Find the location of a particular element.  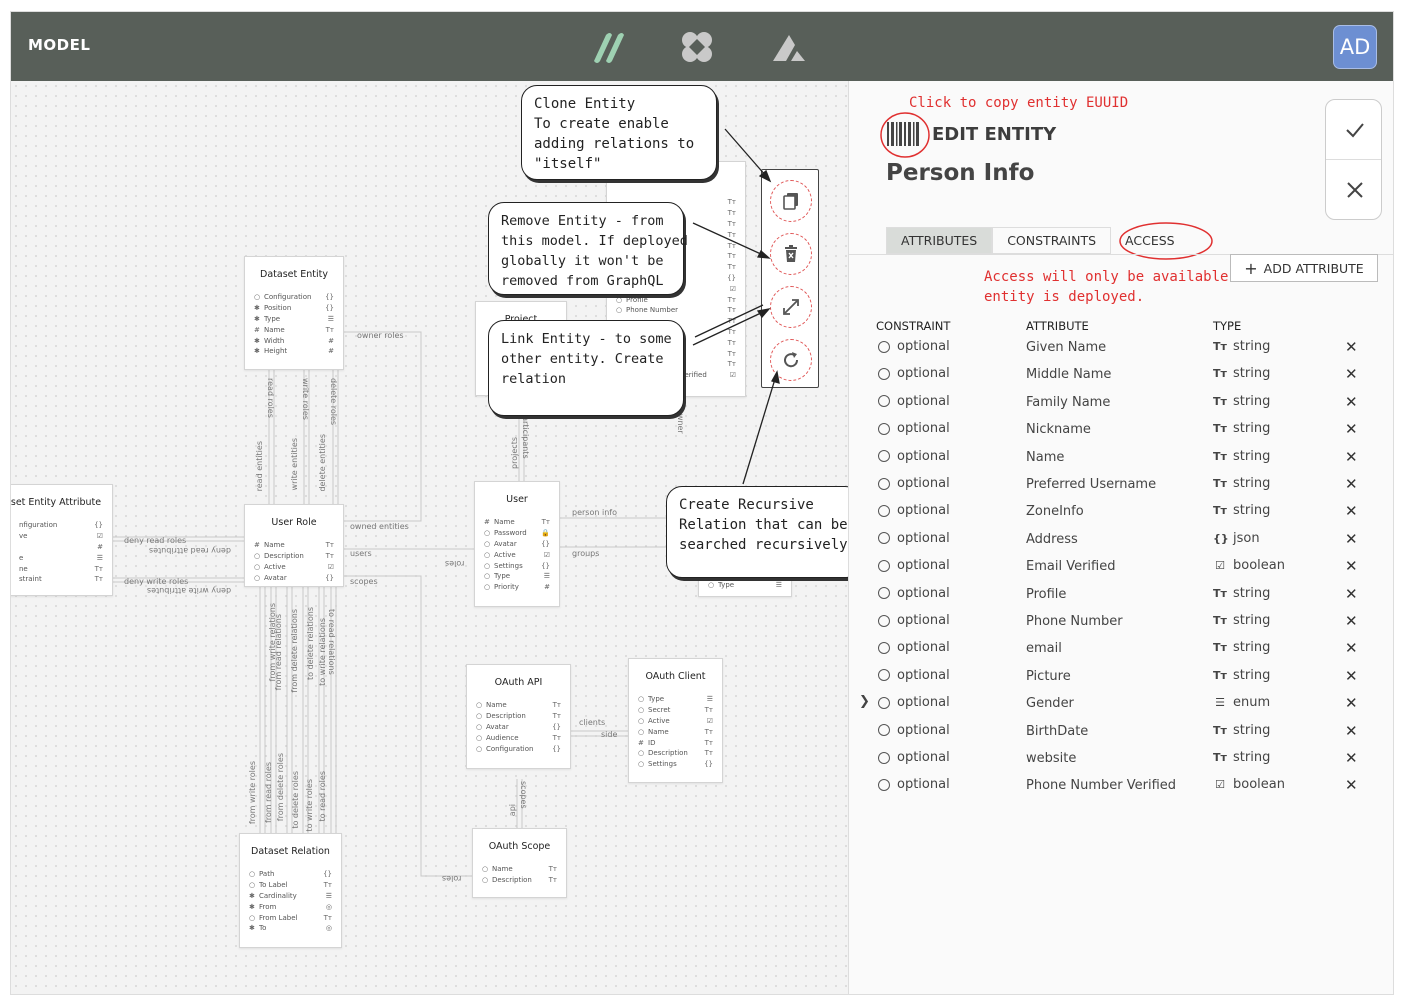

attribute-row: optional Phone Number Tт string ✕ is located at coordinates (1121, 621).